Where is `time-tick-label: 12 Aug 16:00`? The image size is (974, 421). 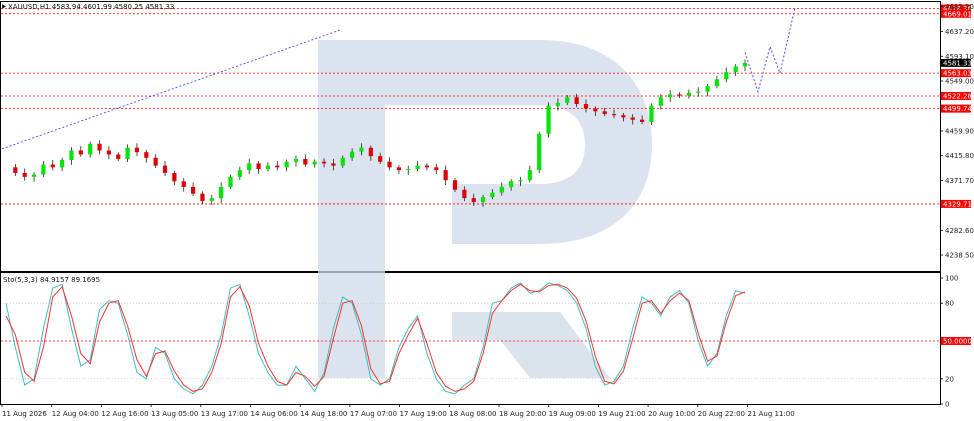
time-tick-label: 12 Aug 16:00 is located at coordinates (124, 414).